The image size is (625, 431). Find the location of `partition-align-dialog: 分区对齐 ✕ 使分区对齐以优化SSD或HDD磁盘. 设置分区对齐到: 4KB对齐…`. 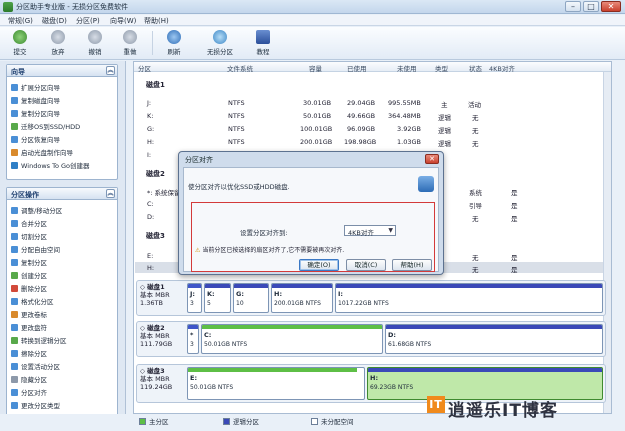

partition-align-dialog: 分区对齐 ✕ 使分区对齐以优化SSD或HDD磁盘. 设置分区对齐到: 4KB对齐… is located at coordinates (311, 213).